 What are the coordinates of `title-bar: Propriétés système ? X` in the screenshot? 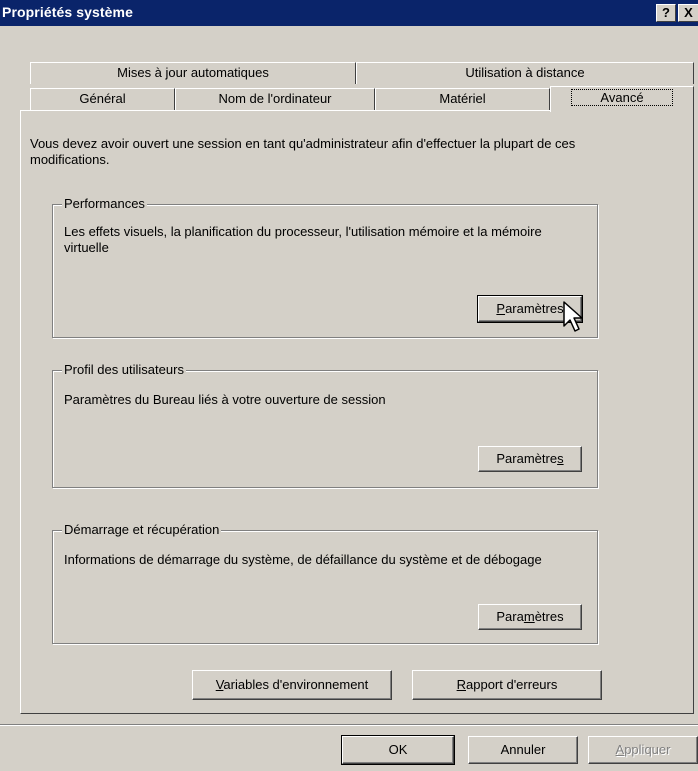 It's located at (349, 13).